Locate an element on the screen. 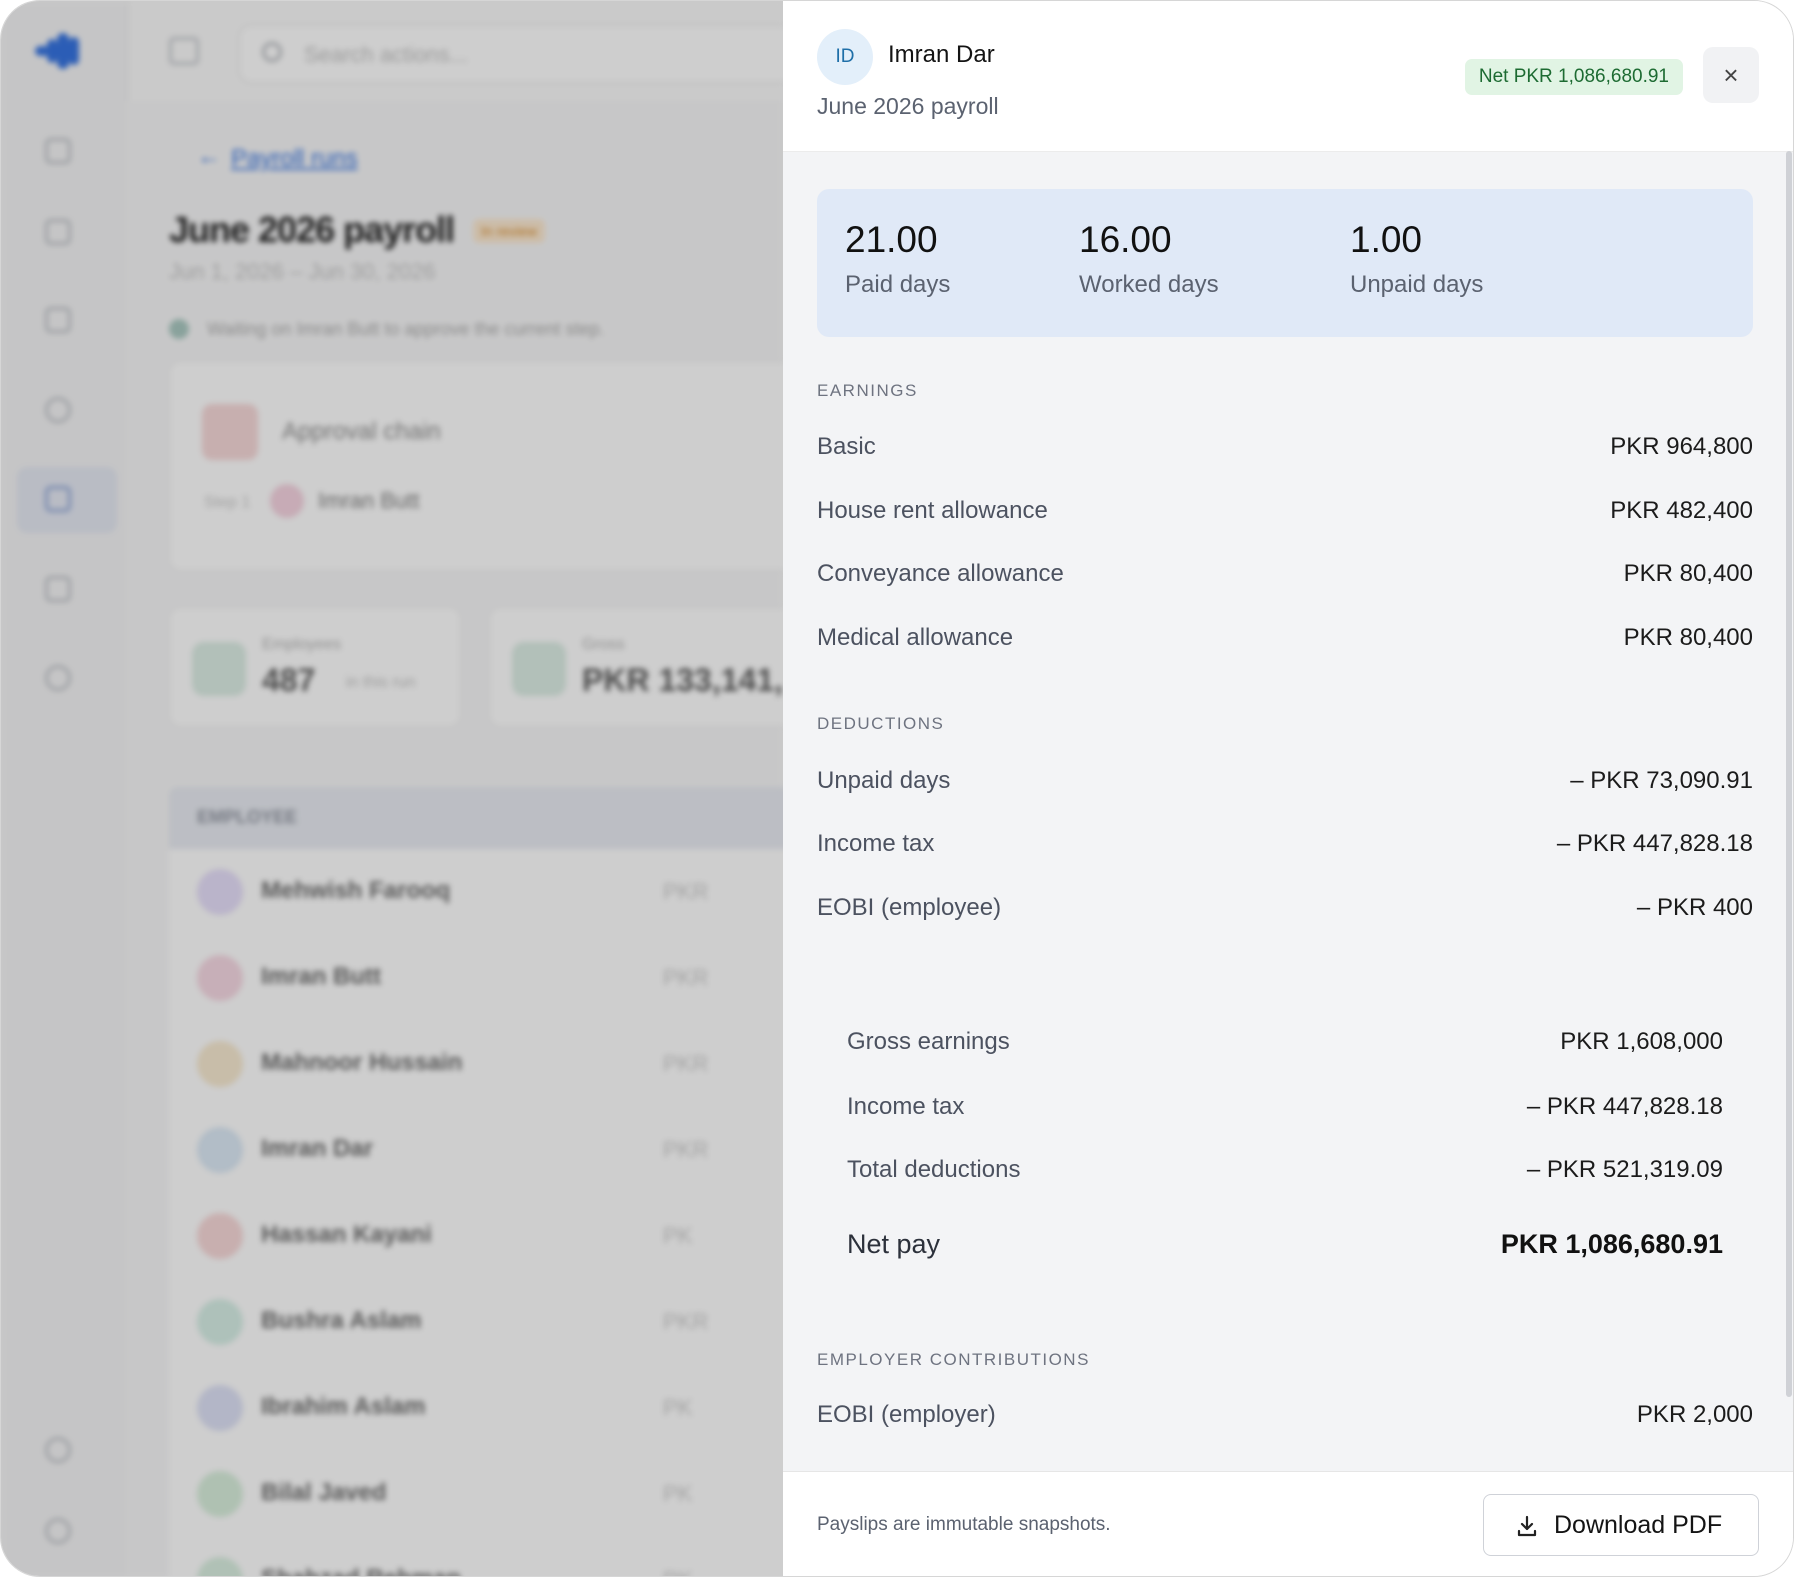 This screenshot has height=1577, width=1794. summary-line: Income tax – PKR 447,828.18 is located at coordinates (1285, 1113).